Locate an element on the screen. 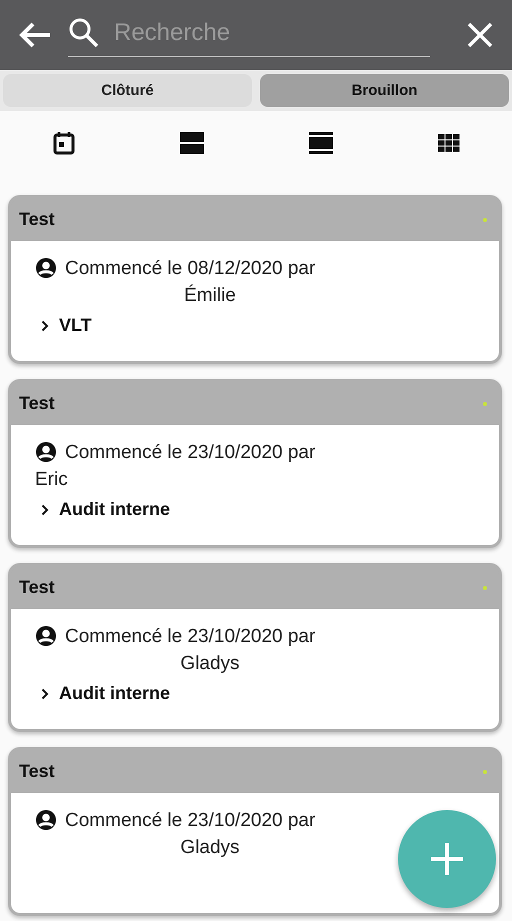 The height and width of the screenshot is (921, 512). search-field: Recherche is located at coordinates (271, 33).